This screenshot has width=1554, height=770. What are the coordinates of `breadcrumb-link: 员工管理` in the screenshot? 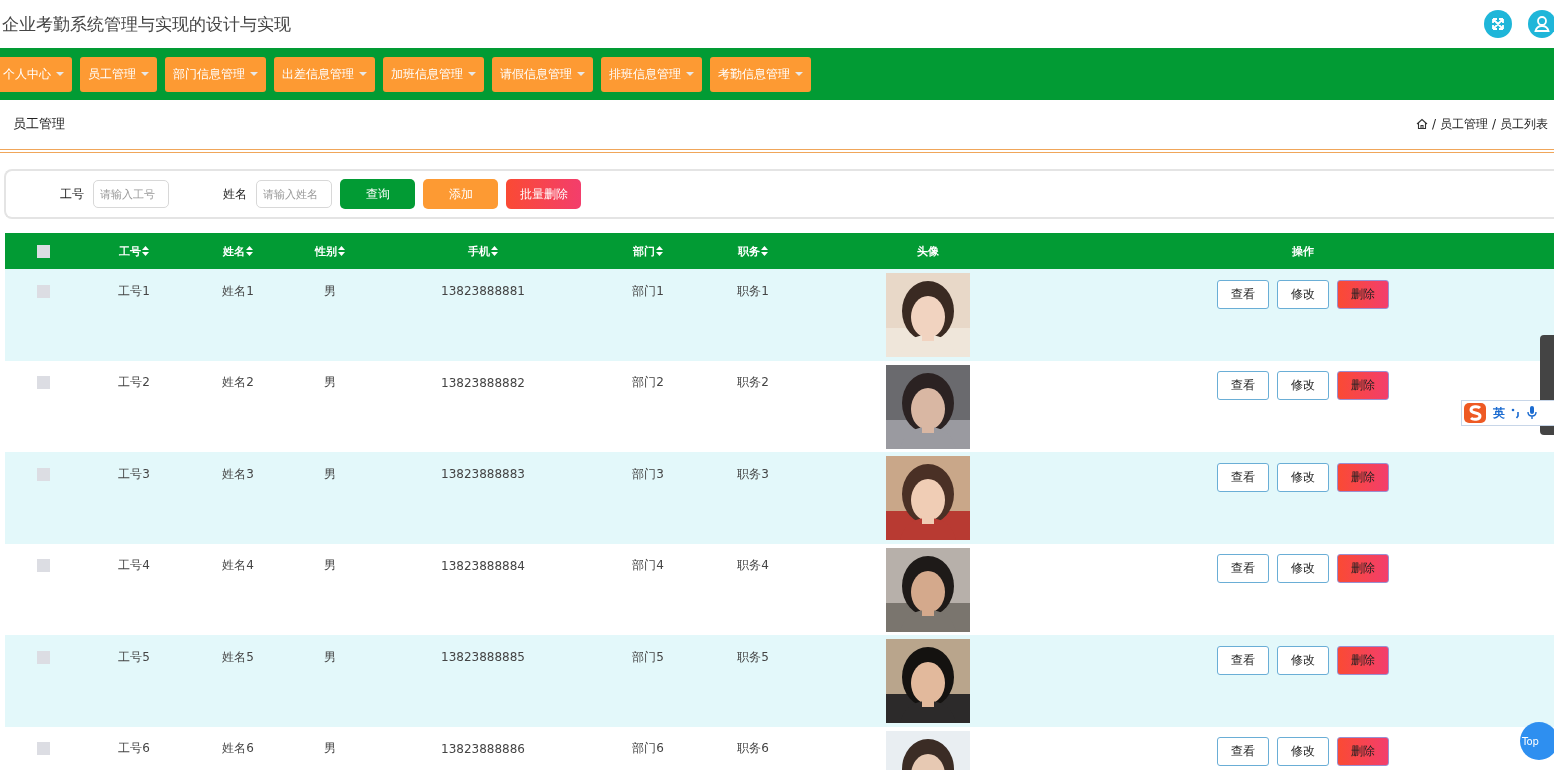 It's located at (1463, 124).